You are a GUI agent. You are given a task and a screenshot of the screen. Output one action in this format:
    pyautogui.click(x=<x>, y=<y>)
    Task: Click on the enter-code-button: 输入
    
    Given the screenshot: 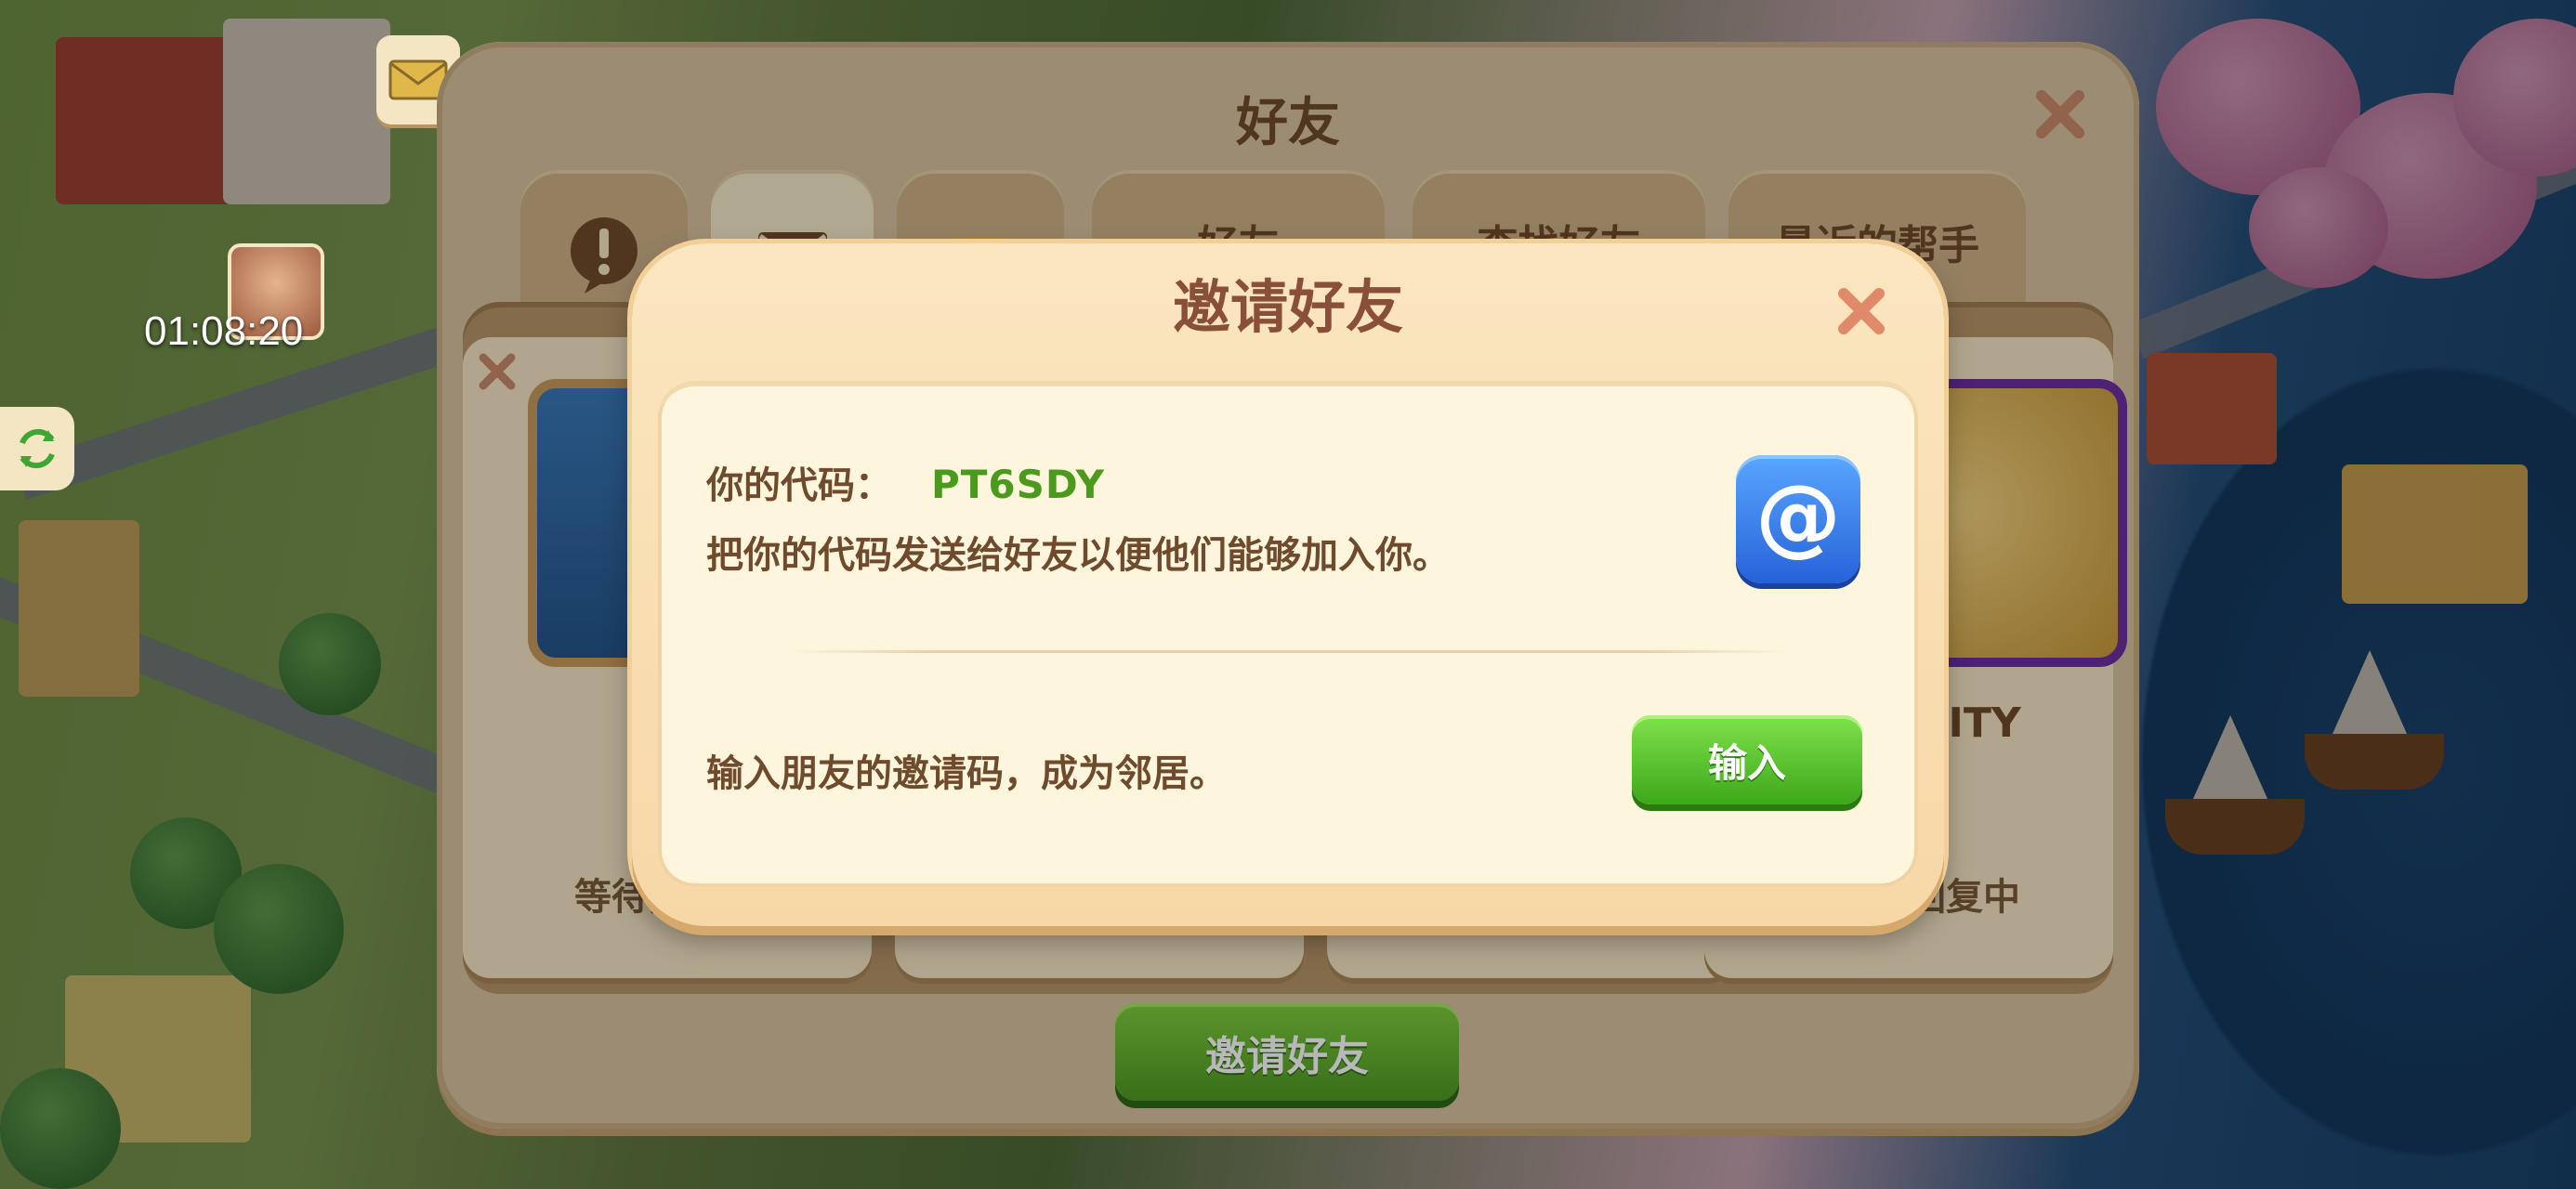 What is the action you would take?
    pyautogui.click(x=1747, y=759)
    